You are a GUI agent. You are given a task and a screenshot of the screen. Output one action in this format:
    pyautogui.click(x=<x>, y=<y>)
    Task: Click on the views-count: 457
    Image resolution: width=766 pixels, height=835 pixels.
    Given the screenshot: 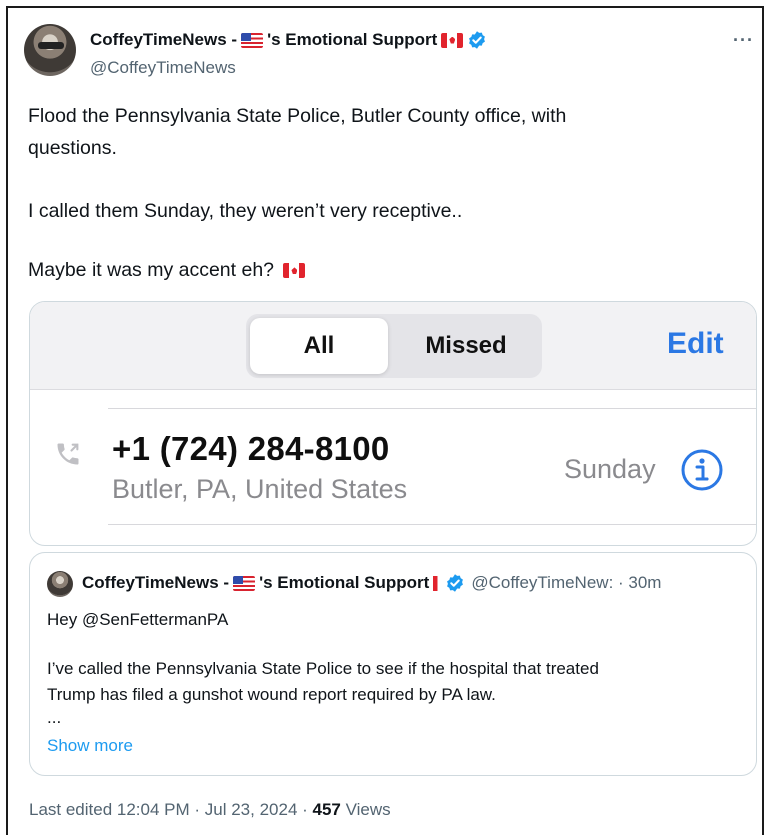 What is the action you would take?
    pyautogui.click(x=326, y=809)
    